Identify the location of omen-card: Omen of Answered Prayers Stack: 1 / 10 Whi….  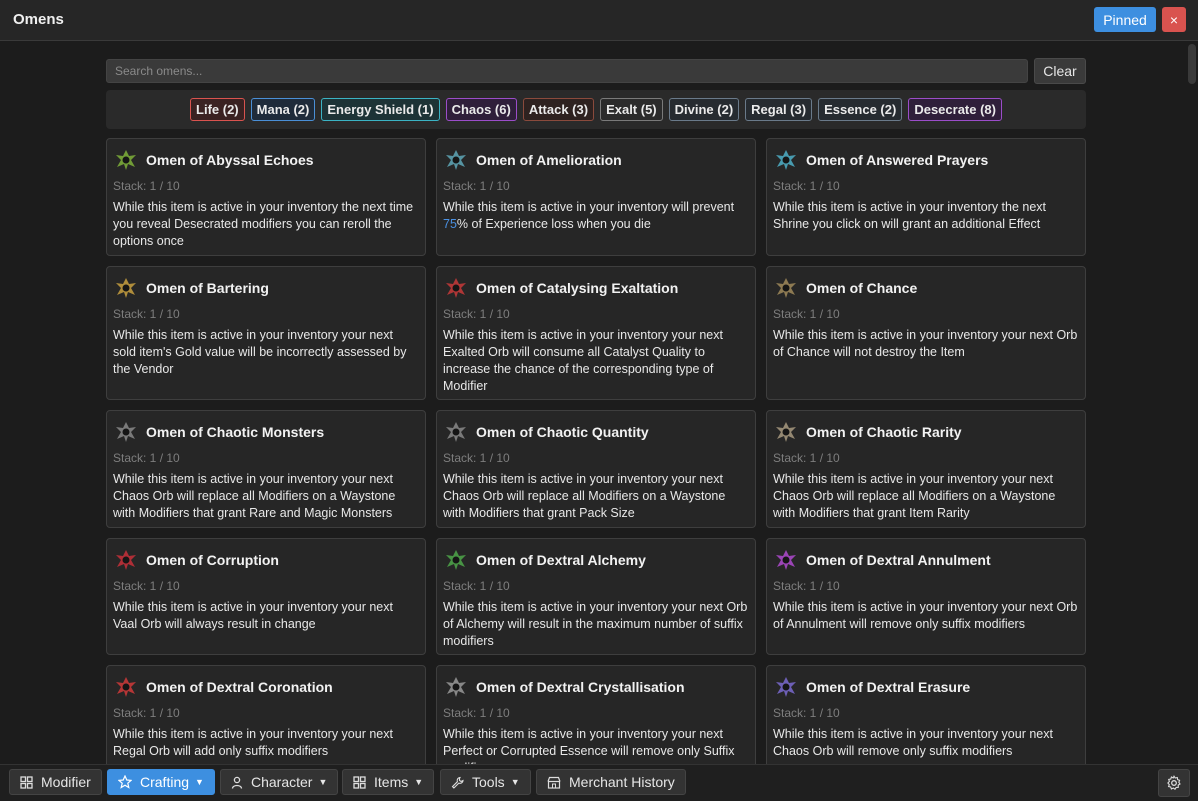
(926, 197).